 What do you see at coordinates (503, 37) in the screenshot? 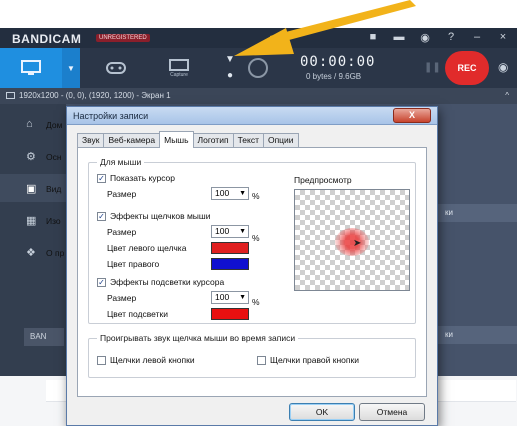
I see `close-icon: ×` at bounding box center [503, 37].